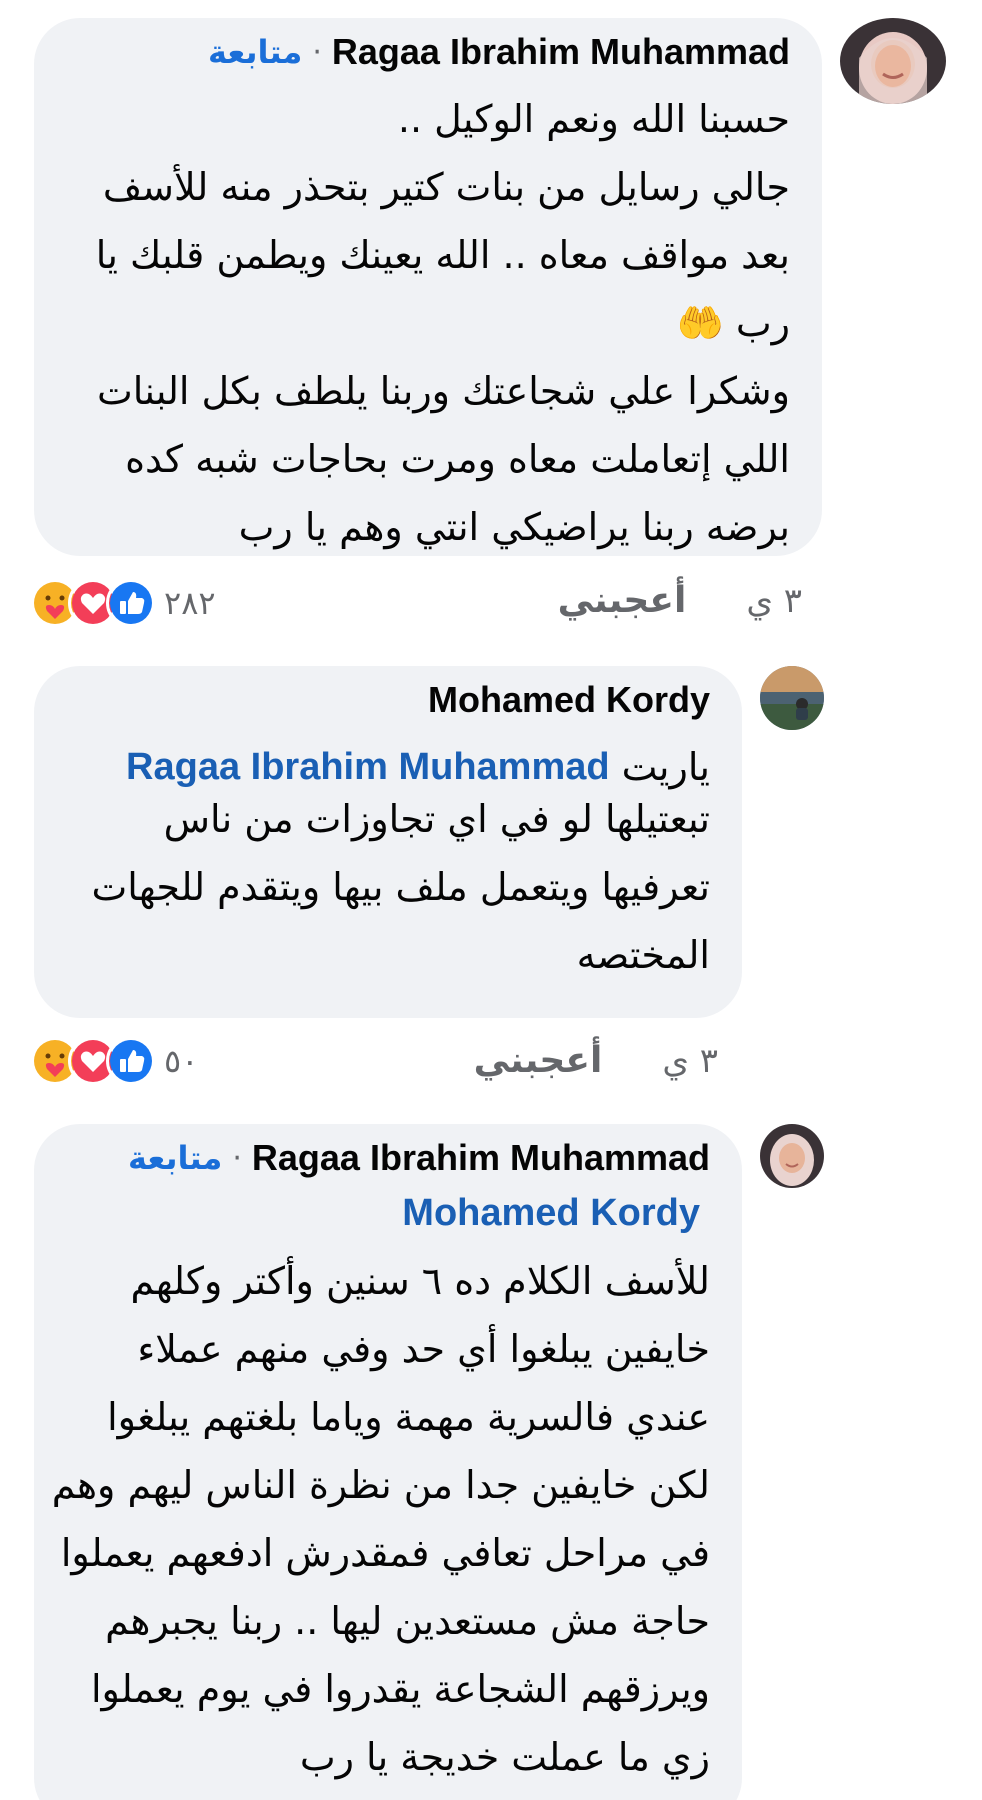  What do you see at coordinates (388, 700) in the screenshot?
I see `comment-header: Mohamed Kordy` at bounding box center [388, 700].